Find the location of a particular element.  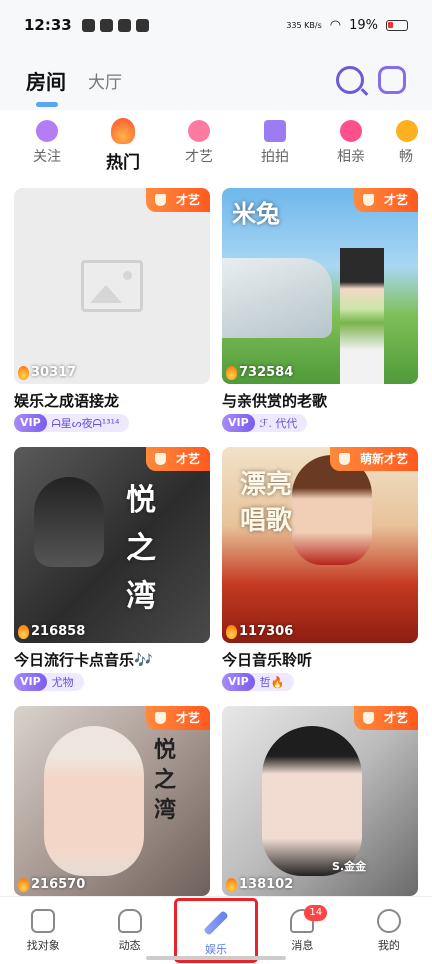

heat-count: 216858 is located at coordinates (51, 631).